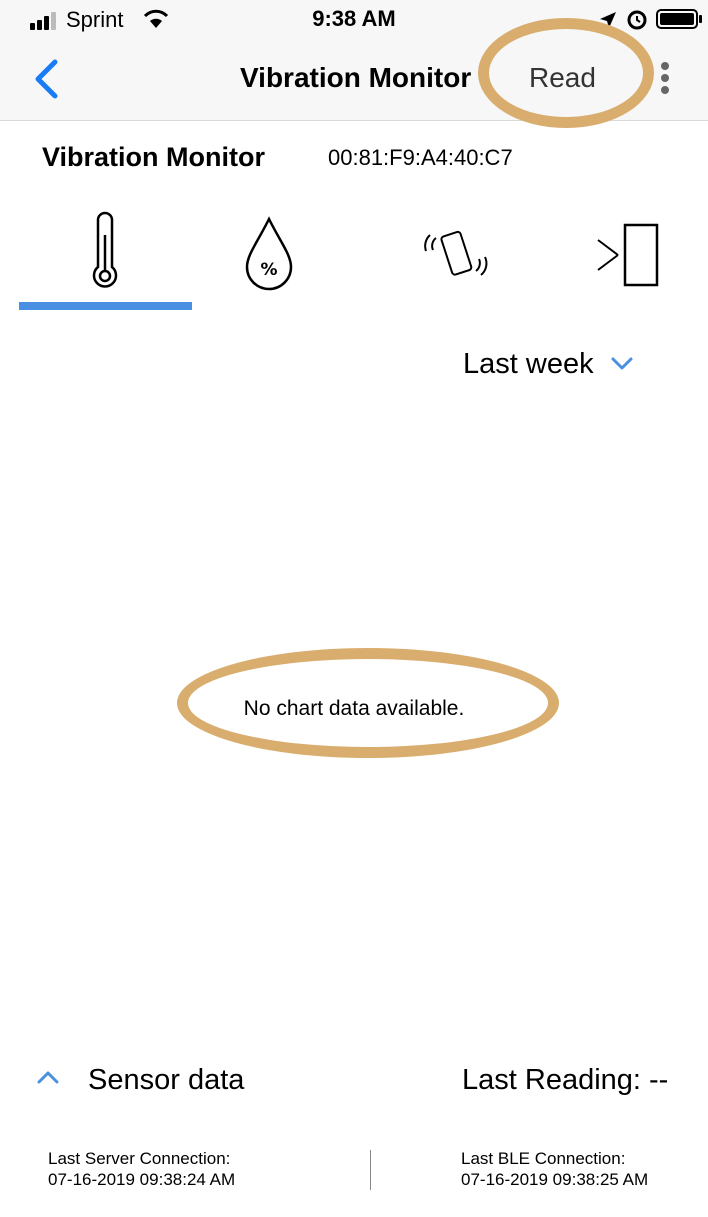 The image size is (708, 1217). What do you see at coordinates (48, 1077) in the screenshot?
I see `chevron-up-icon` at bounding box center [48, 1077].